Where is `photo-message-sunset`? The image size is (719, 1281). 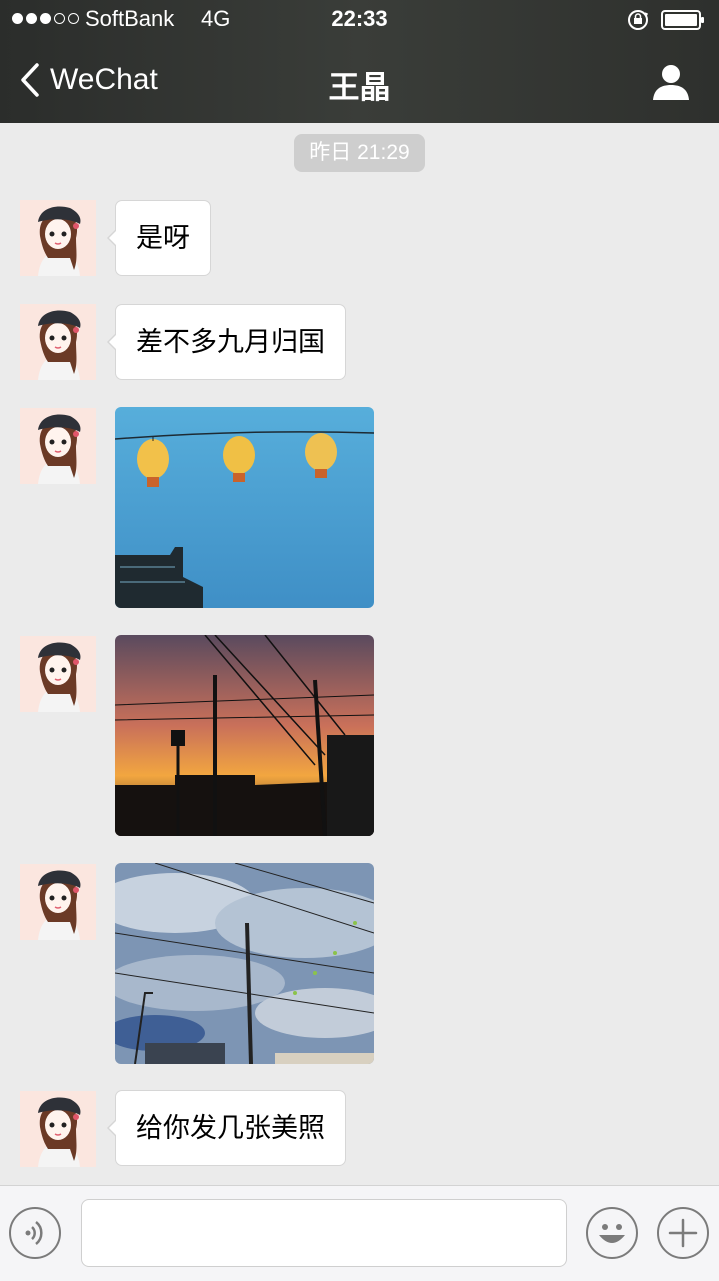
photo-message-sunset is located at coordinates (244, 735).